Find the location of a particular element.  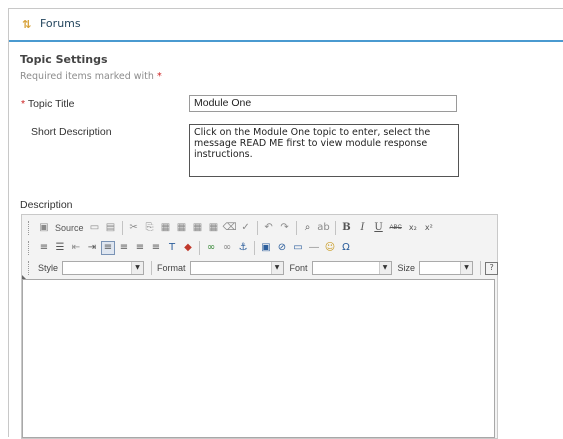

text-color-icon: T is located at coordinates (172, 248).